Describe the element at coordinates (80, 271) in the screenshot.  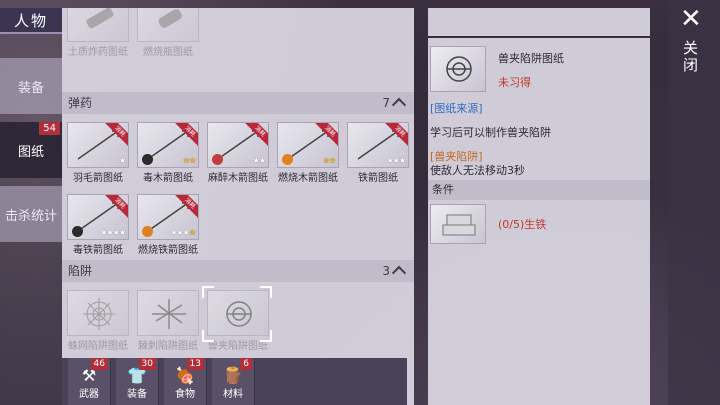
I see `section-title: 陷阱` at that location.